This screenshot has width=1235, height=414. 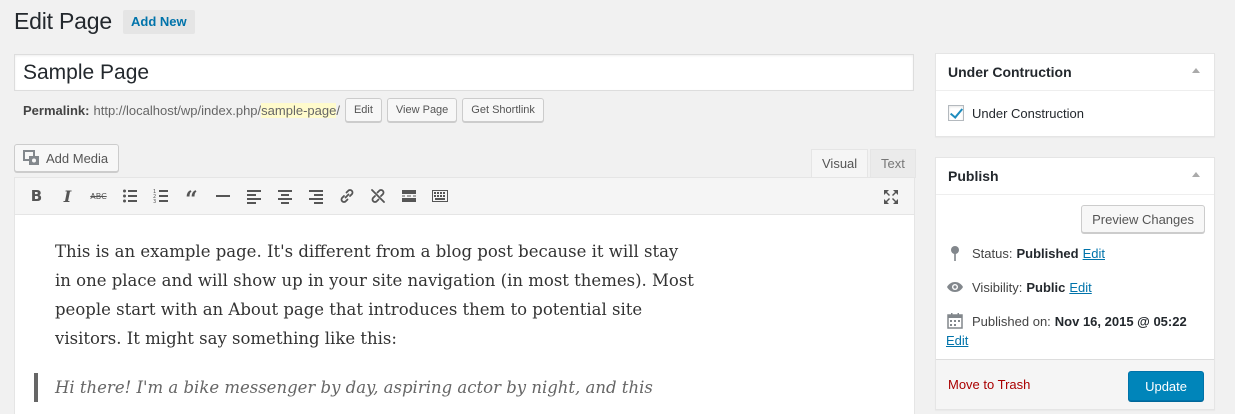 What do you see at coordinates (154, 201) in the screenshot?
I see `svg-text: 3` at bounding box center [154, 201].